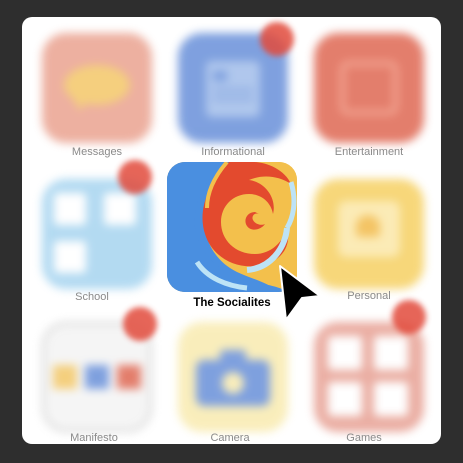  Describe the element at coordinates (94, 438) in the screenshot. I see `manifesto-label: Manifesto` at that location.